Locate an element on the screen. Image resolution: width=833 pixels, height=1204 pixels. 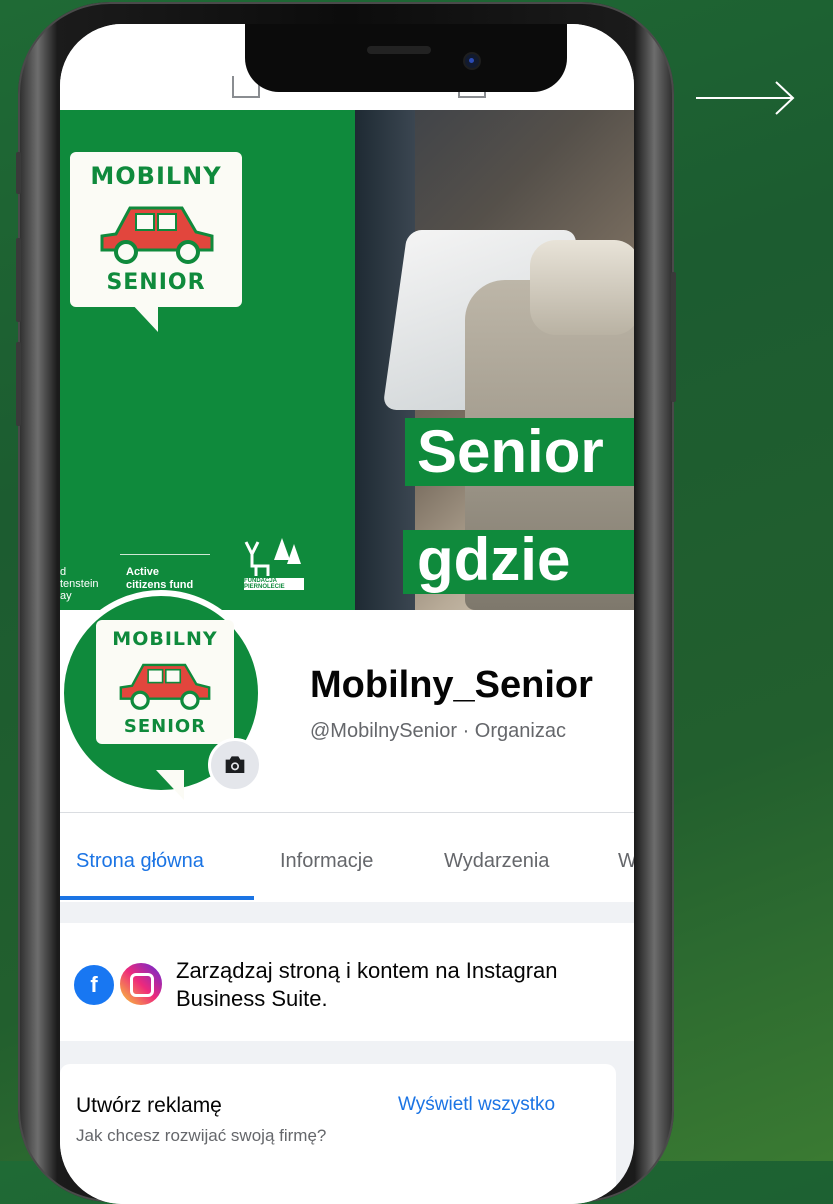
instagram-icon is located at coordinates (141, 984).